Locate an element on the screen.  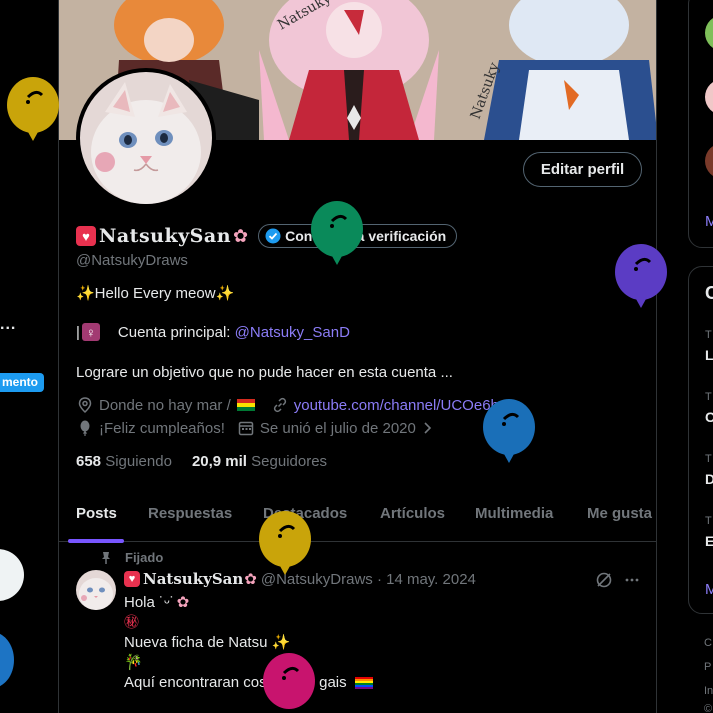
joined-text: Se unió el julio de 2020 is located at coordinates (337, 428).